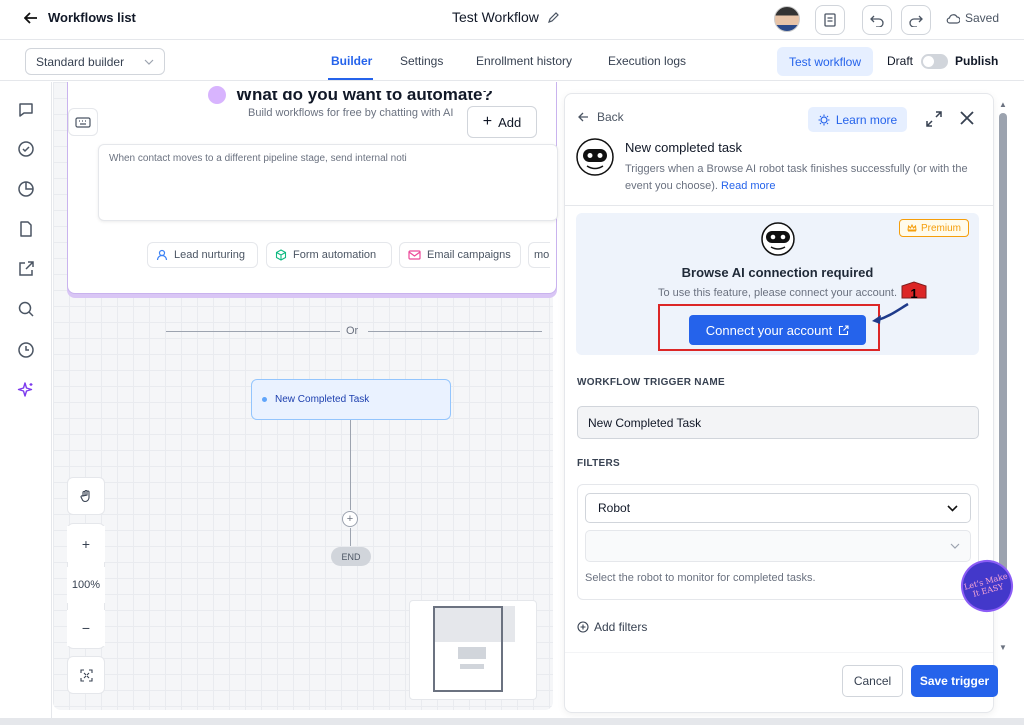  I want to click on connect-account-button: Connect your account, so click(777, 330).